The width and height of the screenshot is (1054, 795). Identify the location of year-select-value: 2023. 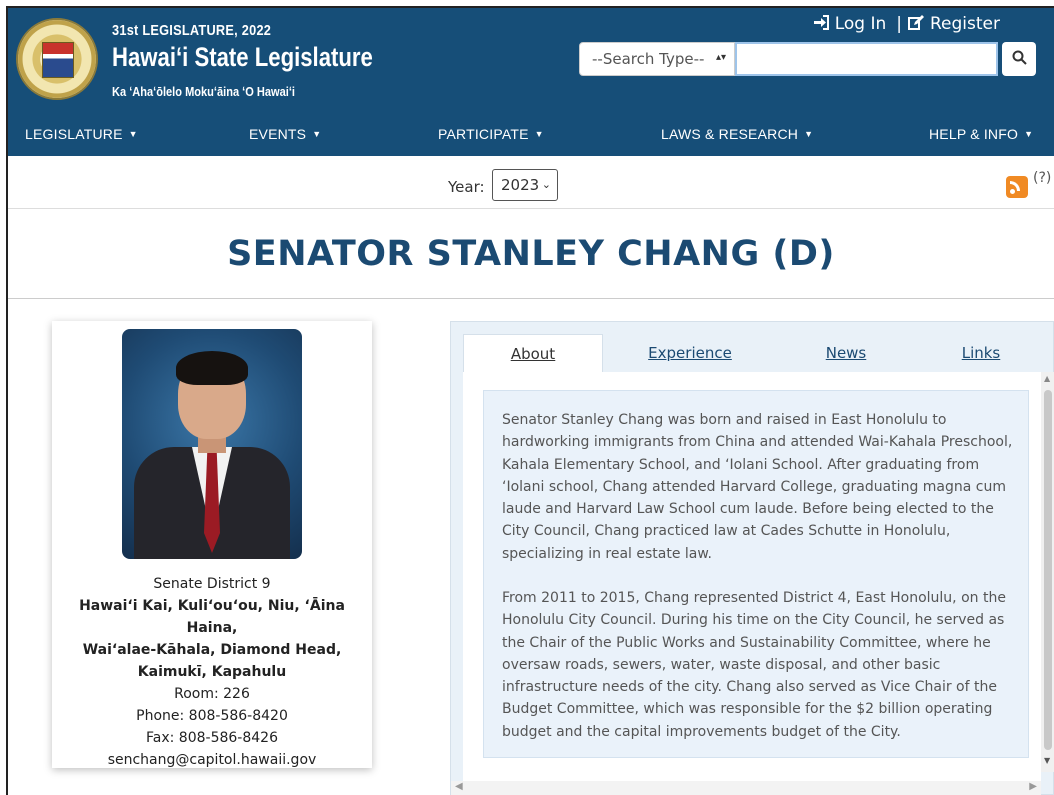
(520, 185).